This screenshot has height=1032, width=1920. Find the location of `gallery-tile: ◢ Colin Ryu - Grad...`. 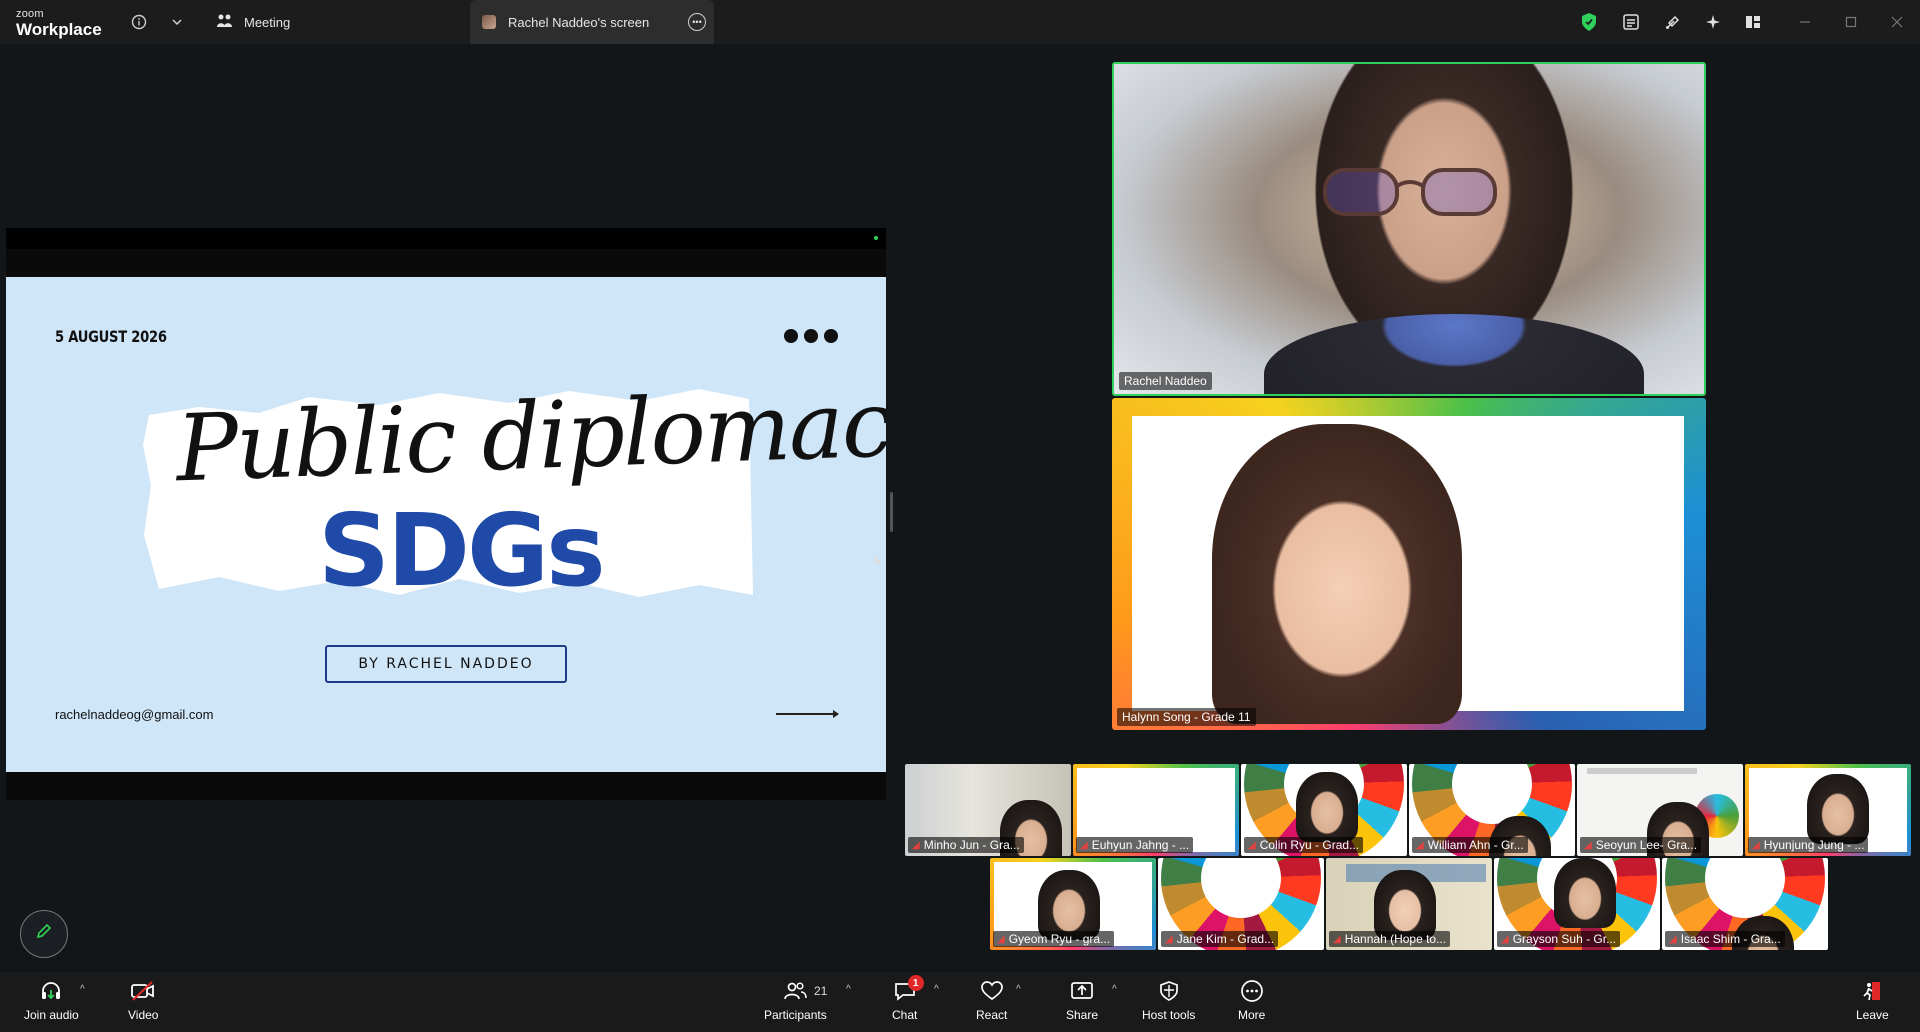

gallery-tile: ◢ Colin Ryu - Grad... is located at coordinates (1324, 810).